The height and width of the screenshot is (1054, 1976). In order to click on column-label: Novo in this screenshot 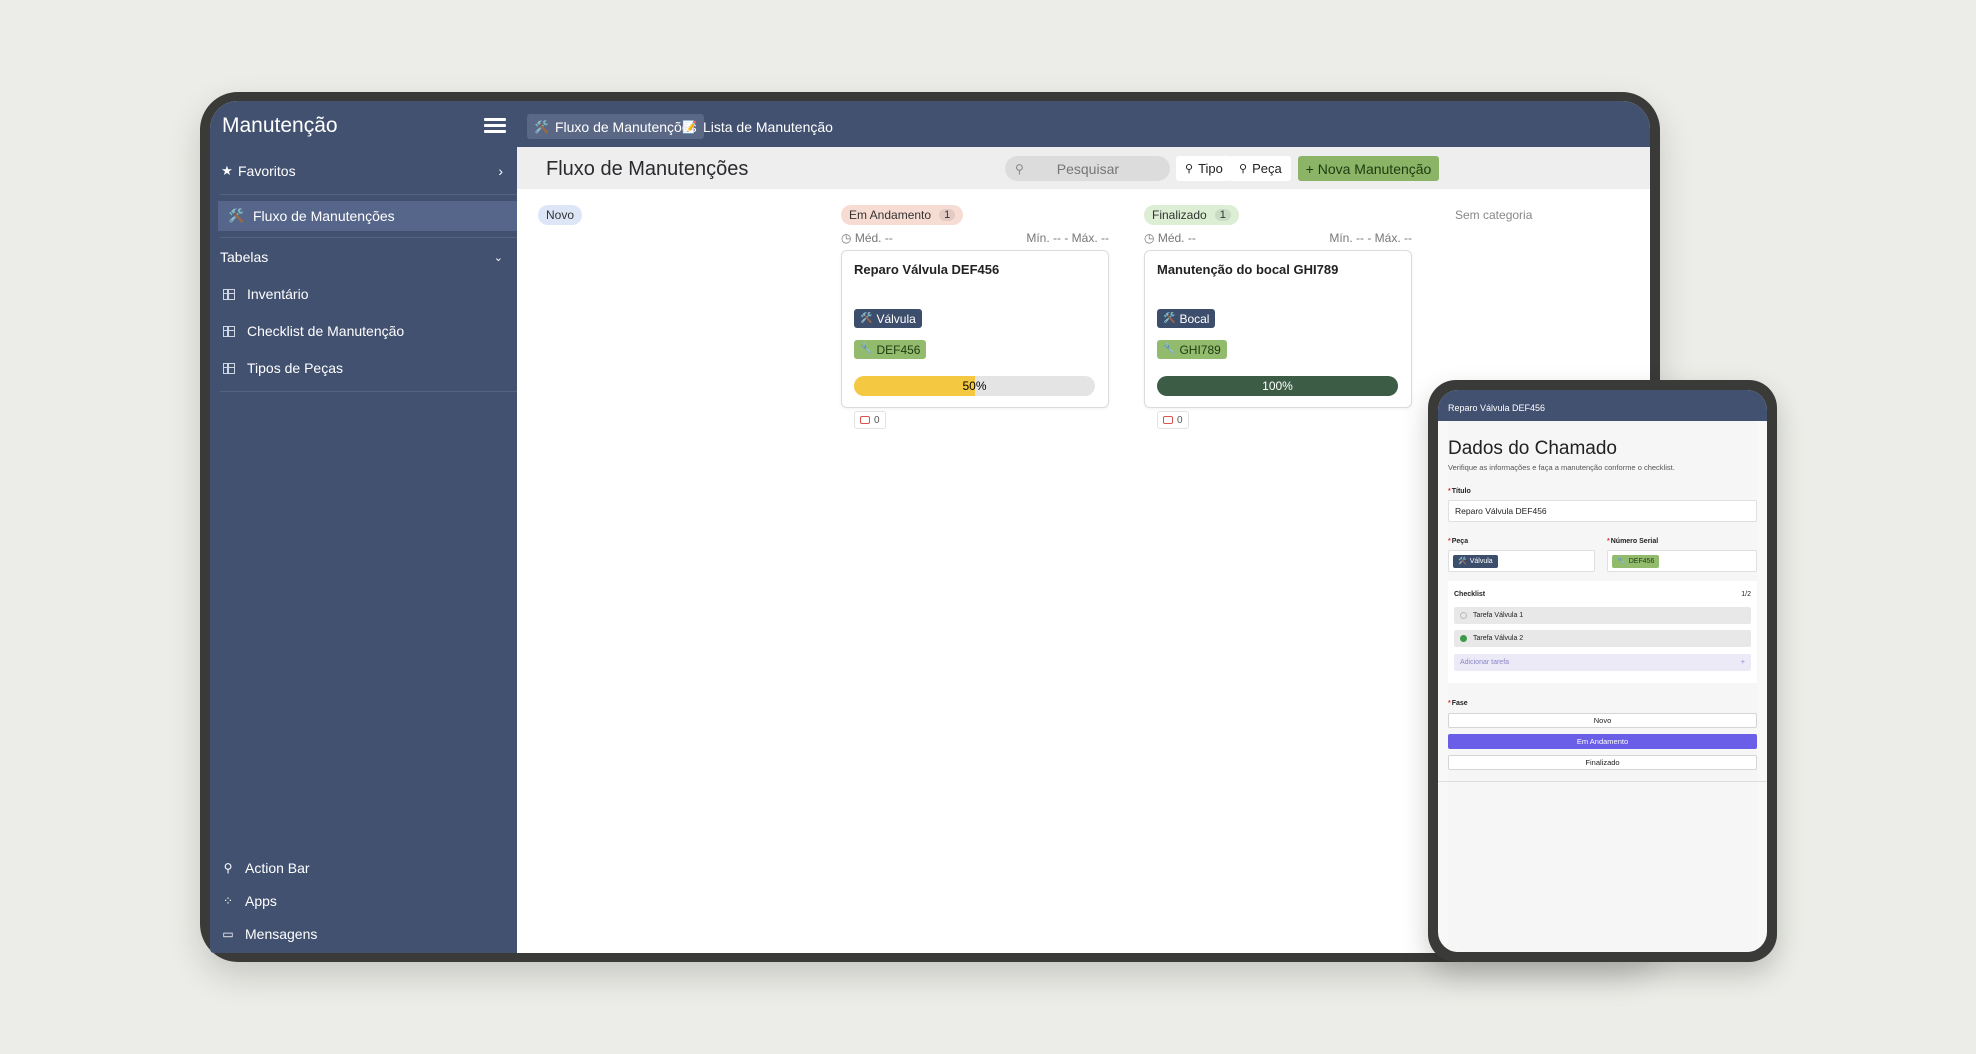, I will do `click(560, 215)`.